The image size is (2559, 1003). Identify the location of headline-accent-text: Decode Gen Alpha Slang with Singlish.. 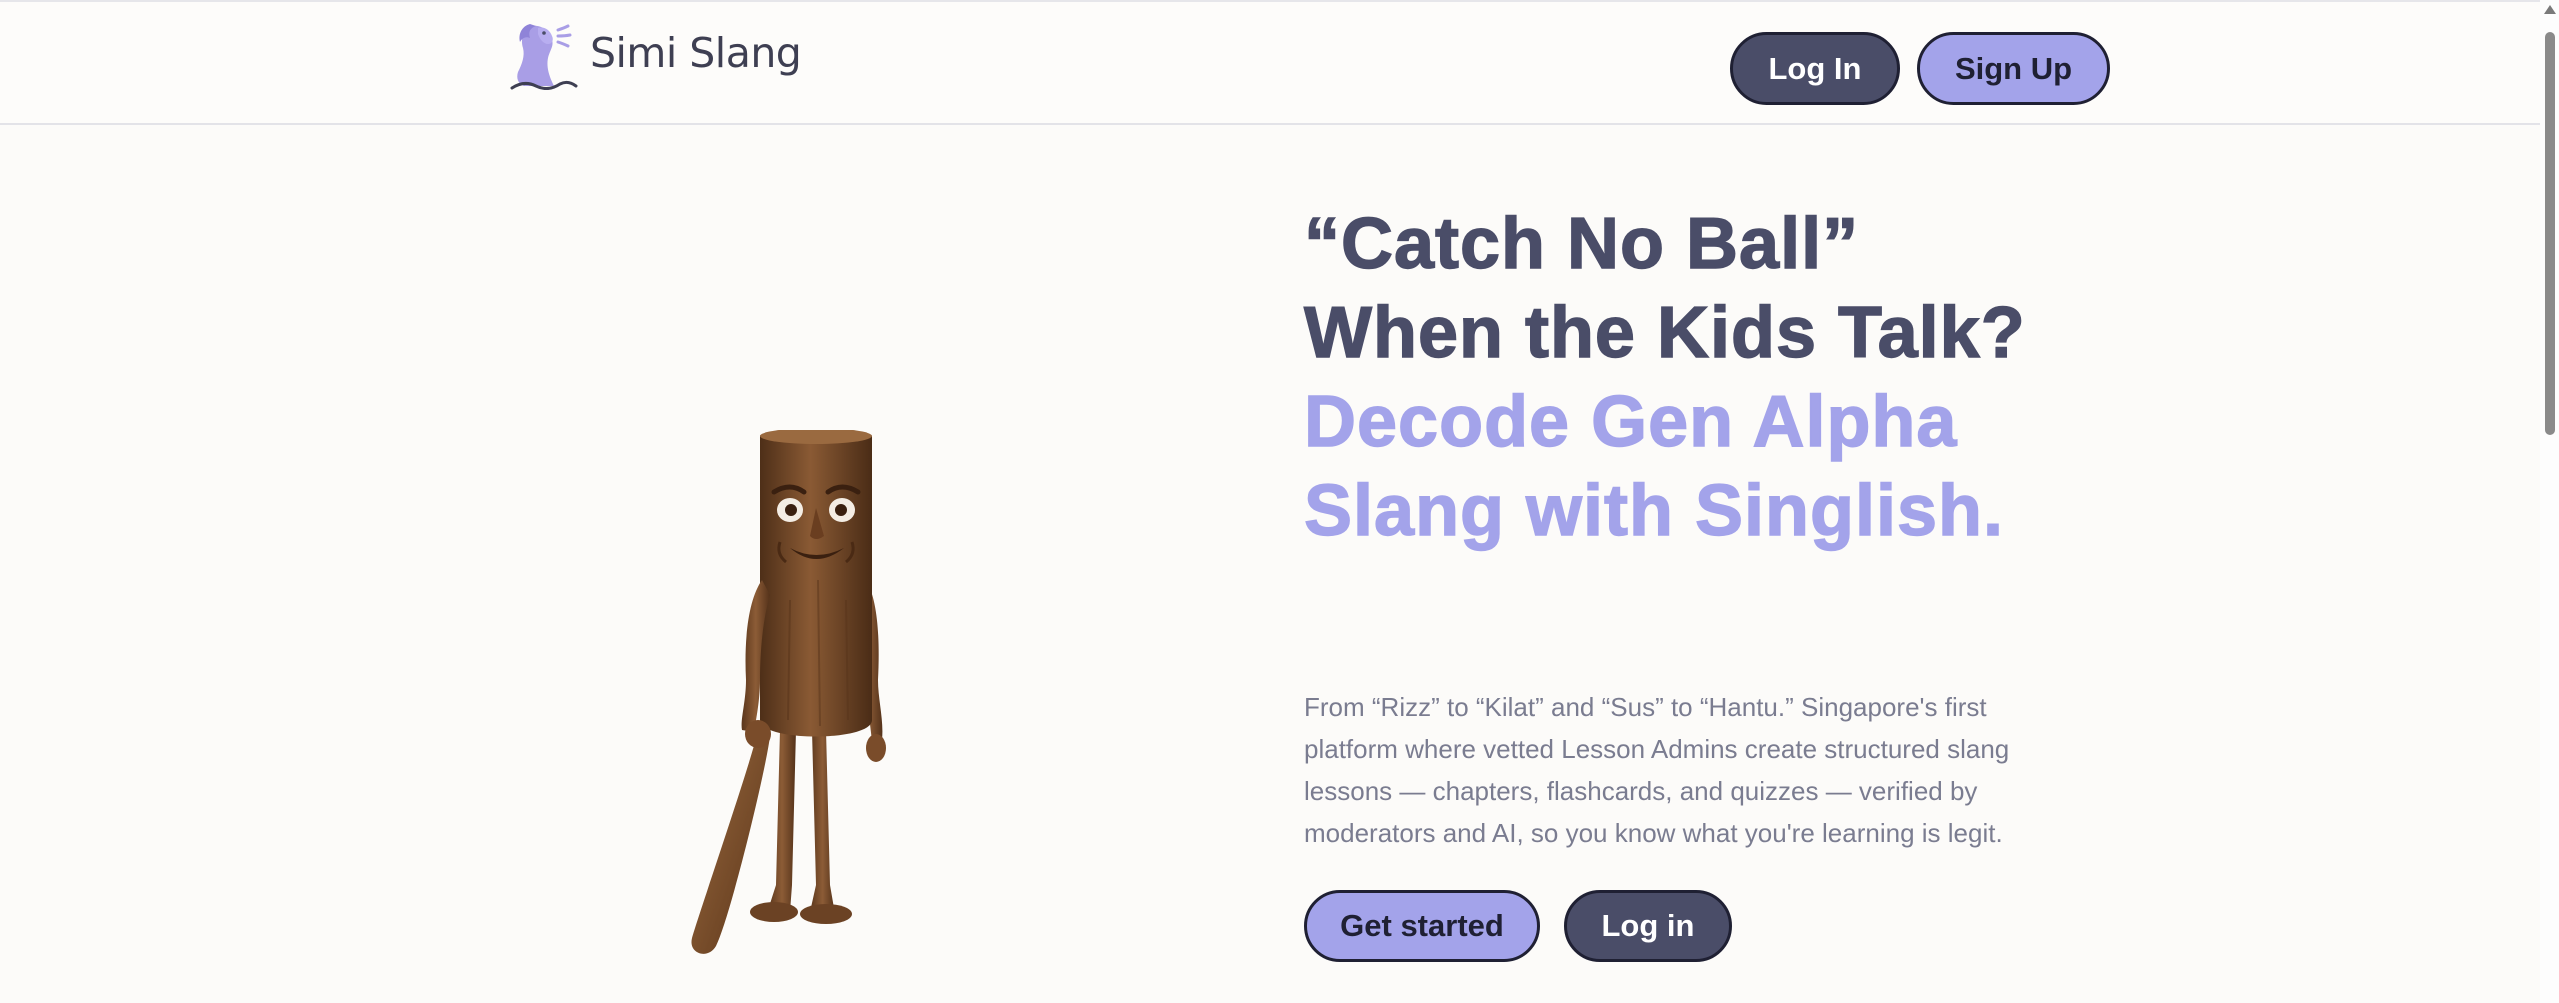
(1654, 466).